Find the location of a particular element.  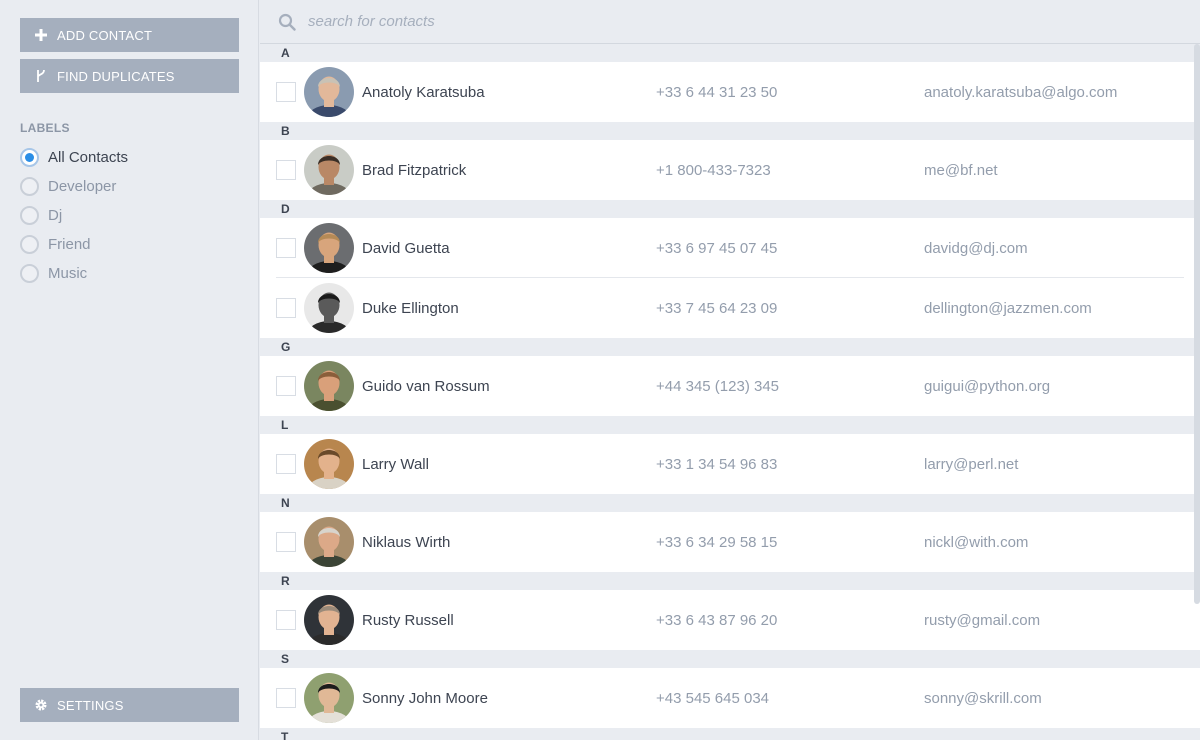

contact-name: David Guetta is located at coordinates (406, 248).